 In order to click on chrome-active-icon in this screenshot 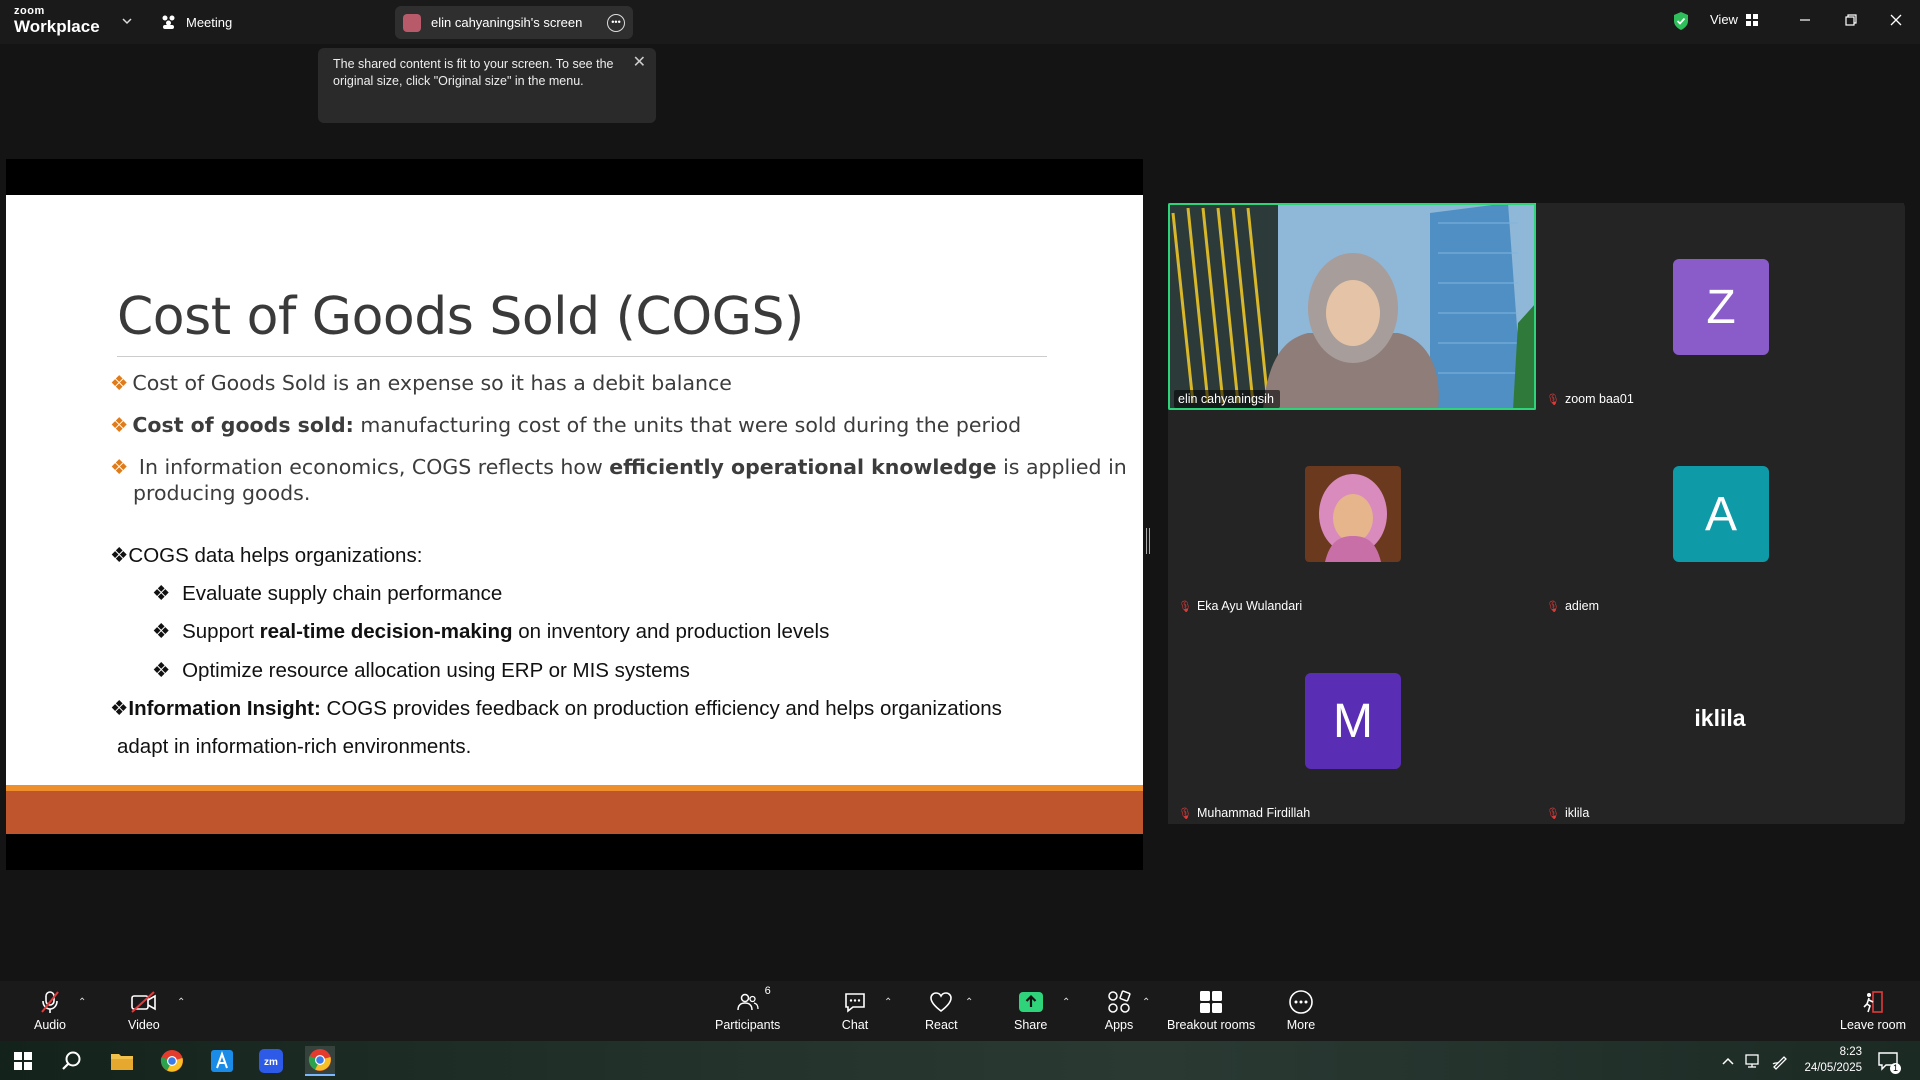, I will do `click(320, 1061)`.